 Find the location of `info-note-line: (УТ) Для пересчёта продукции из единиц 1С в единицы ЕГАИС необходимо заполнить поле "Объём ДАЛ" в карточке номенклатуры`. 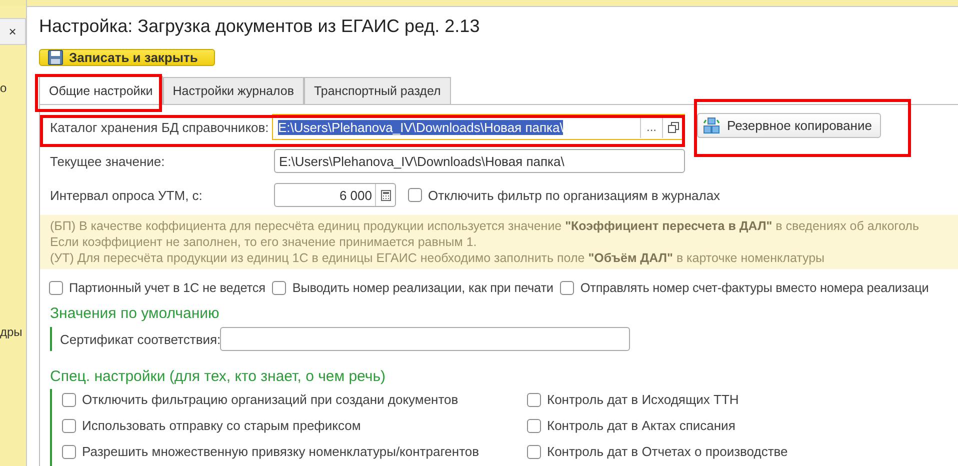

info-note-line: (УТ) Для пересчёта продукции из единиц 1С в единицы ЕГАИС необходимо заполнить поле "Объём ДАЛ" в карточке номенклатуры is located at coordinates (438, 258).